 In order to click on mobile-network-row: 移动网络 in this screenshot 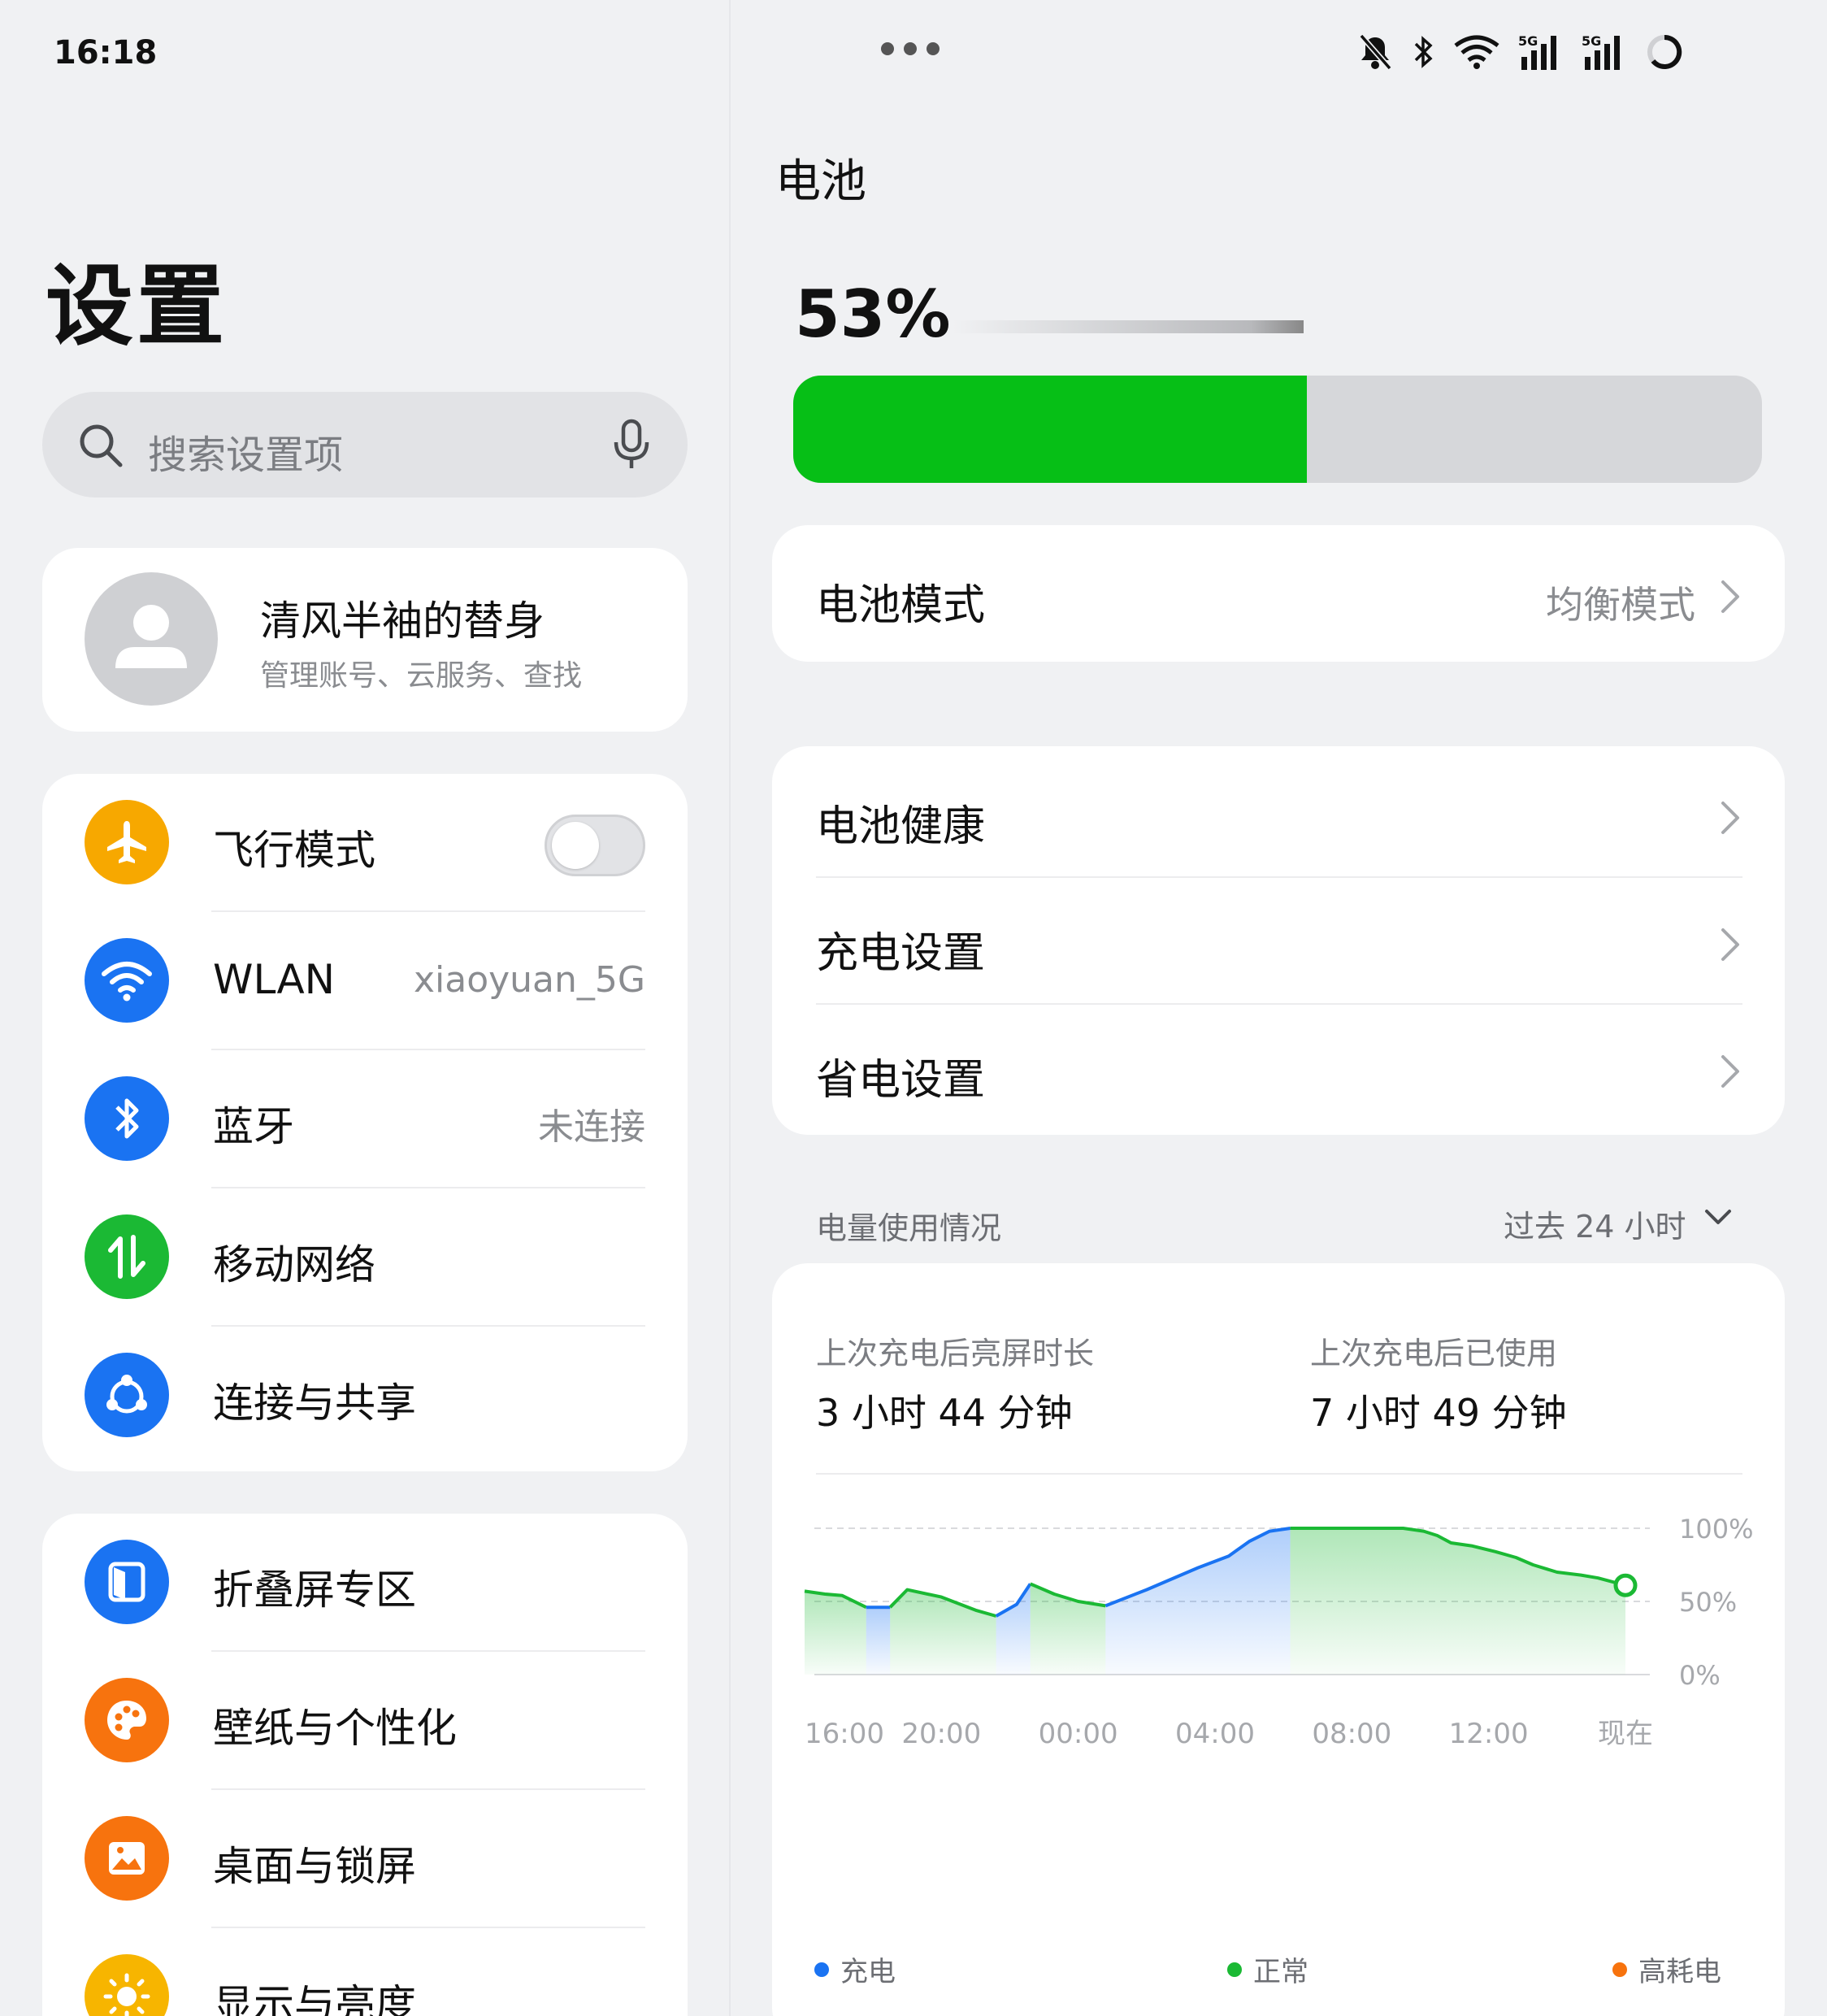, I will do `click(365, 1257)`.